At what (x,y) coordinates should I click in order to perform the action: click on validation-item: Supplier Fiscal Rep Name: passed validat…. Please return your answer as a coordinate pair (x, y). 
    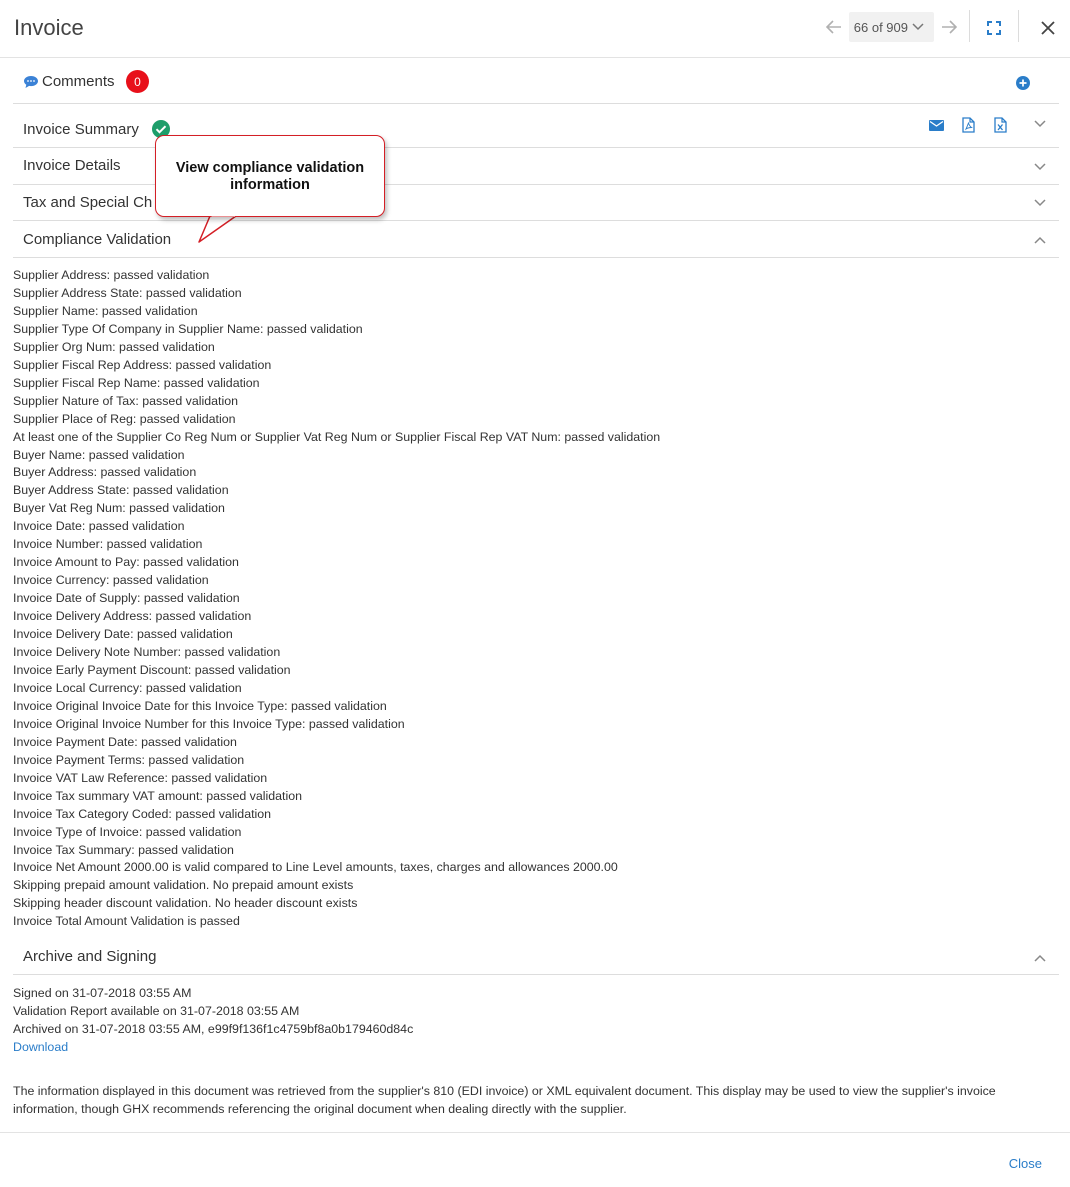
    Looking at the image, I should click on (136, 382).